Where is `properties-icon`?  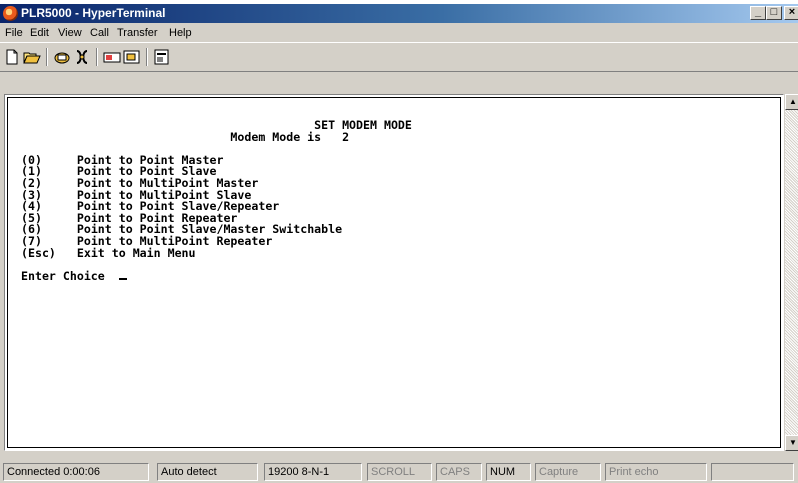 properties-icon is located at coordinates (162, 57).